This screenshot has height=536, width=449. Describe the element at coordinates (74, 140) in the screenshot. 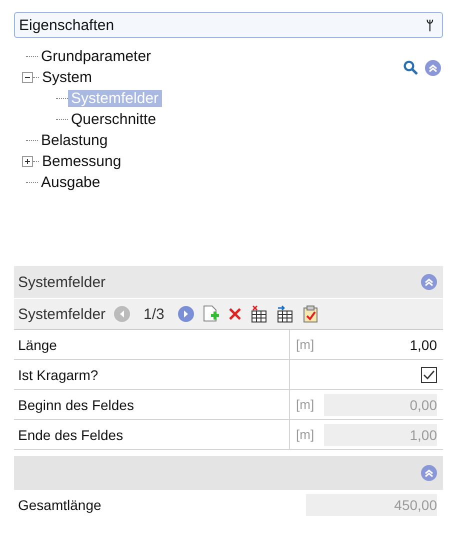

I see `tree-item: Belastung` at that location.